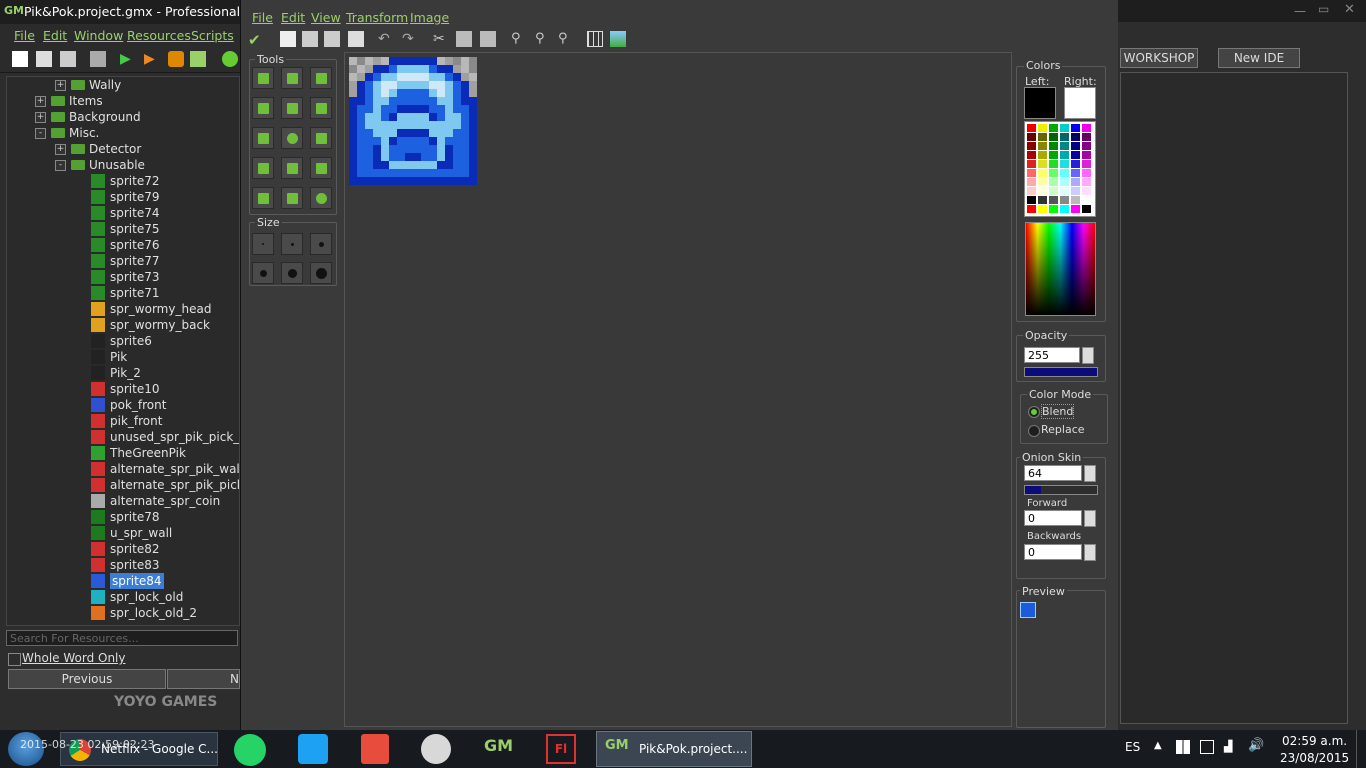 This screenshot has width=1366, height=768. I want to click on editor-menu-image: Image, so click(429, 17).